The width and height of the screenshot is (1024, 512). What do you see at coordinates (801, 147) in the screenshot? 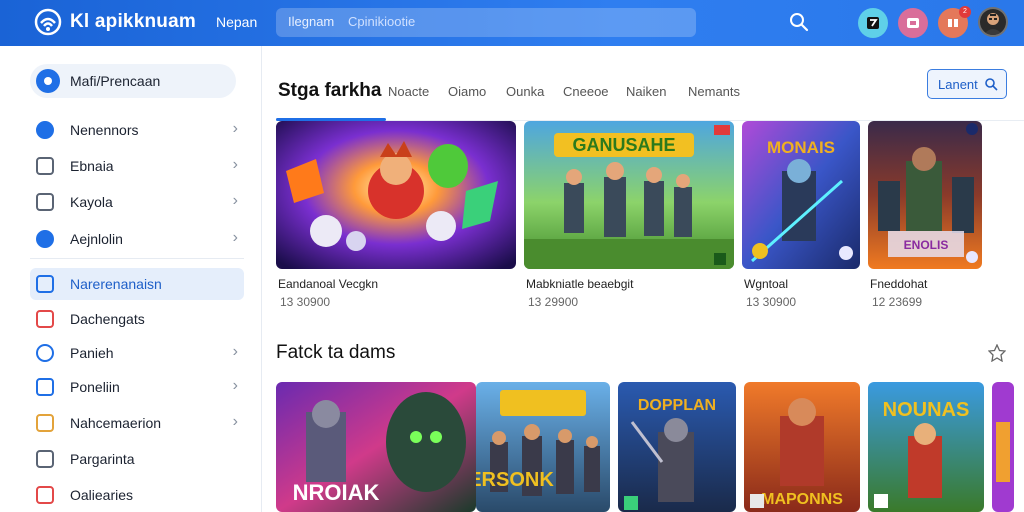
I see `card-banner: MONAIS` at bounding box center [801, 147].